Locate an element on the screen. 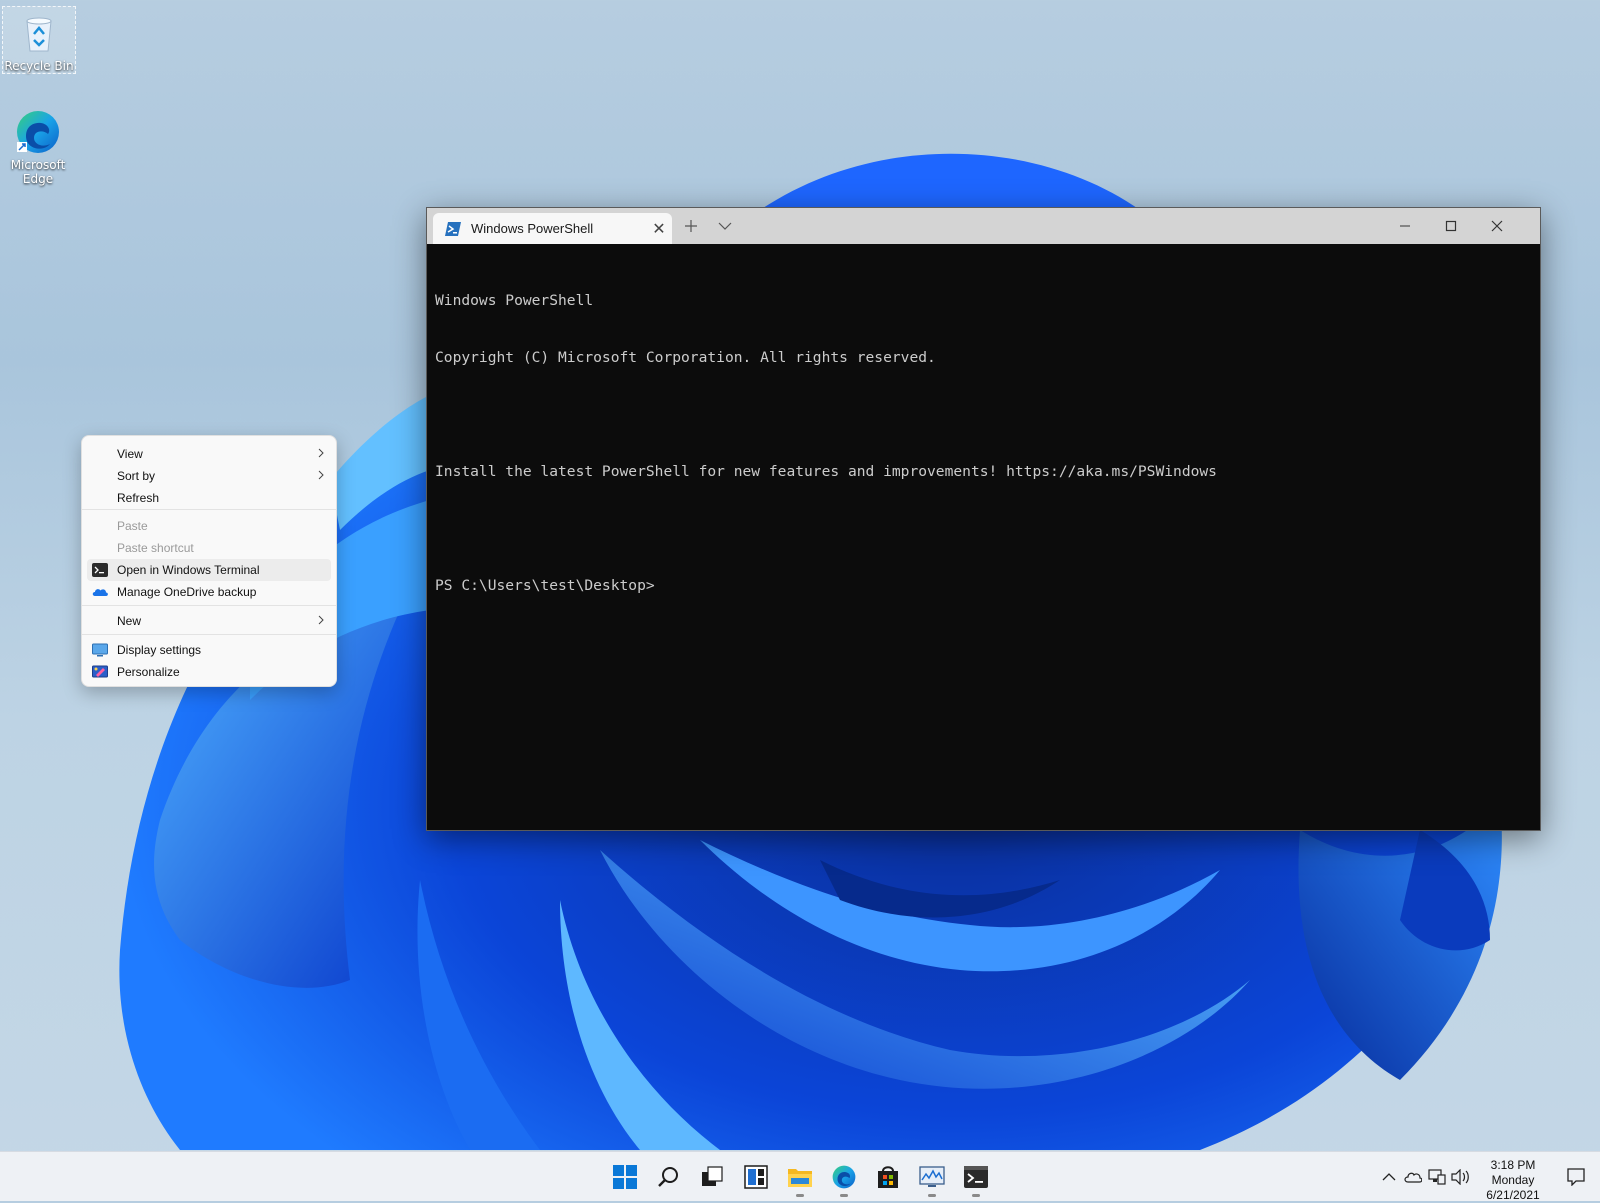 Image resolution: width=1600 pixels, height=1203 pixels. recycle-bin-icon is located at coordinates (39, 33).